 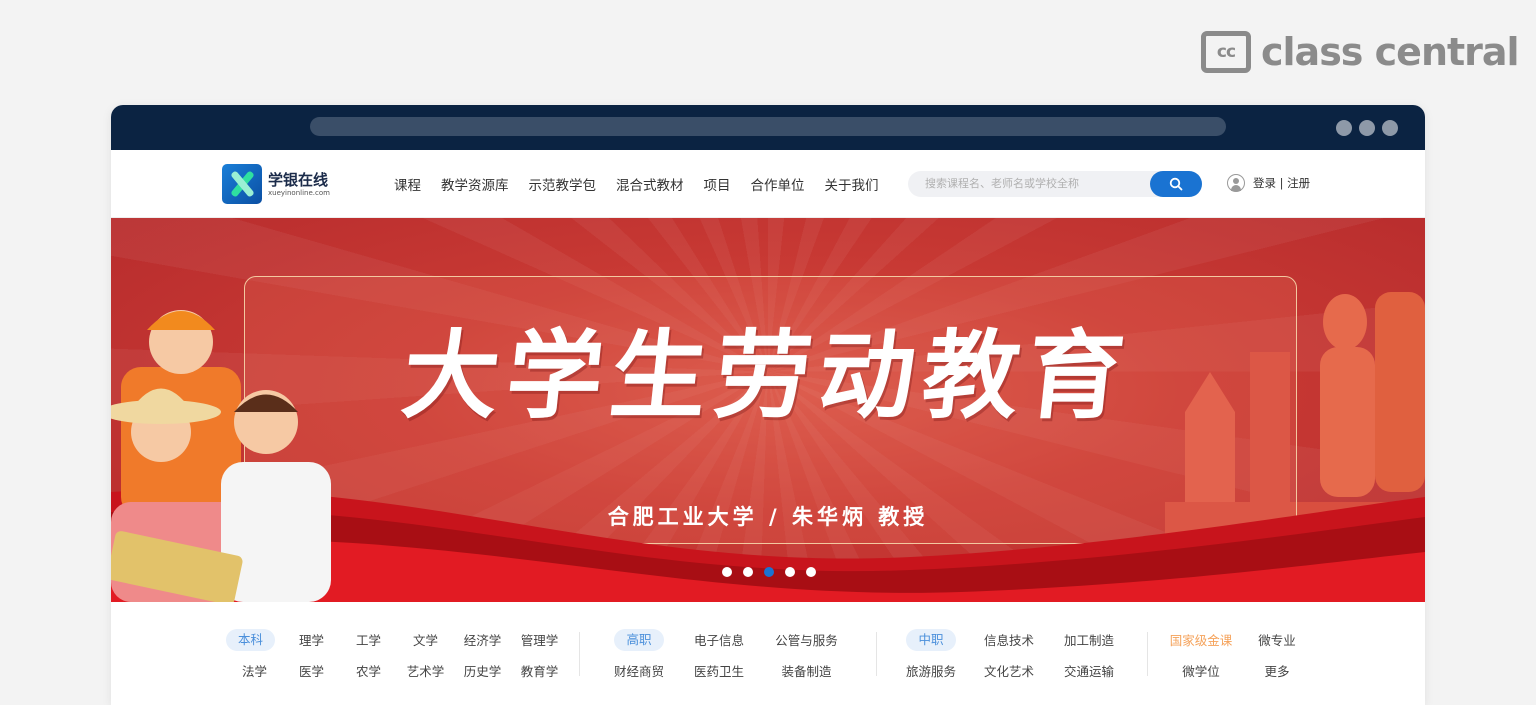 What do you see at coordinates (1089, 639) in the screenshot?
I see `category-item: 加工制造` at bounding box center [1089, 639].